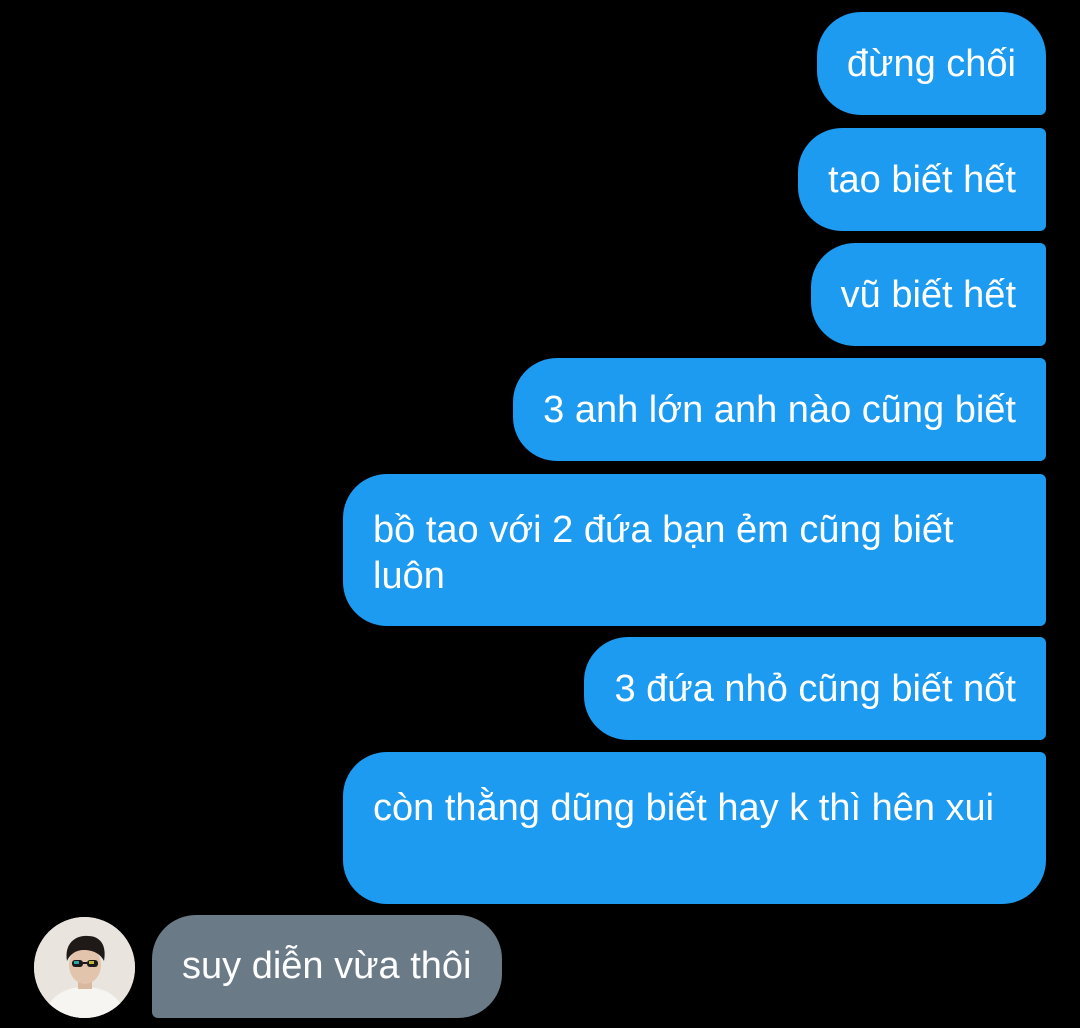 The width and height of the screenshot is (1080, 1028). I want to click on sent-message-bubble: tao biết hết, so click(921, 179).